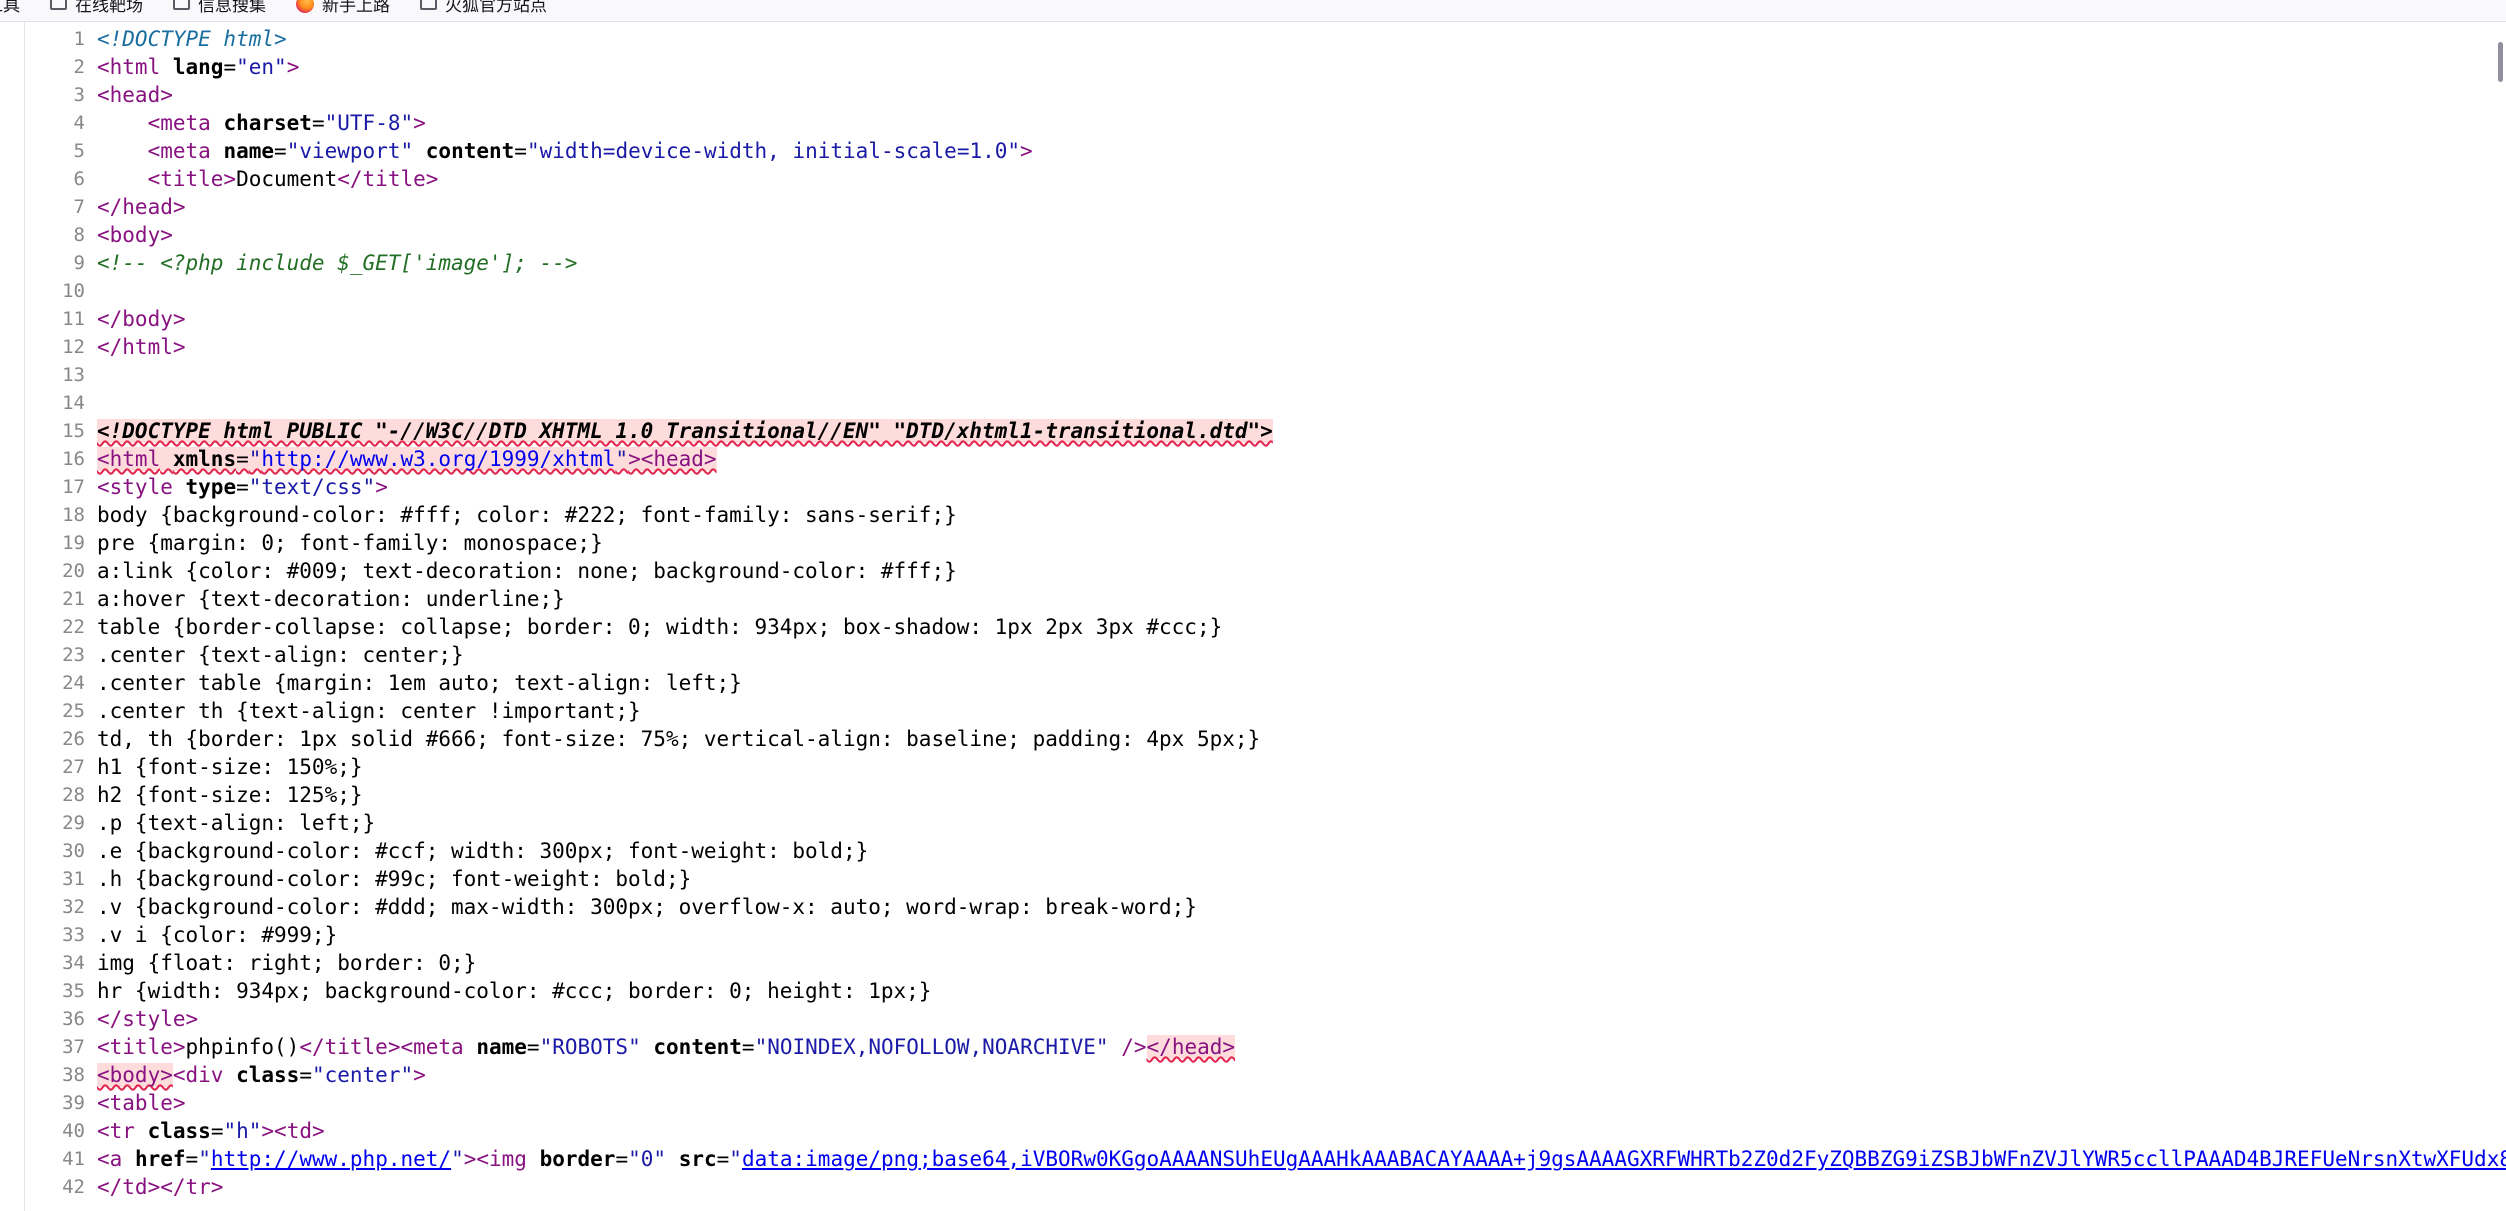 The height and width of the screenshot is (1211, 2506). What do you see at coordinates (179, 1131) in the screenshot?
I see `code-token: class` at bounding box center [179, 1131].